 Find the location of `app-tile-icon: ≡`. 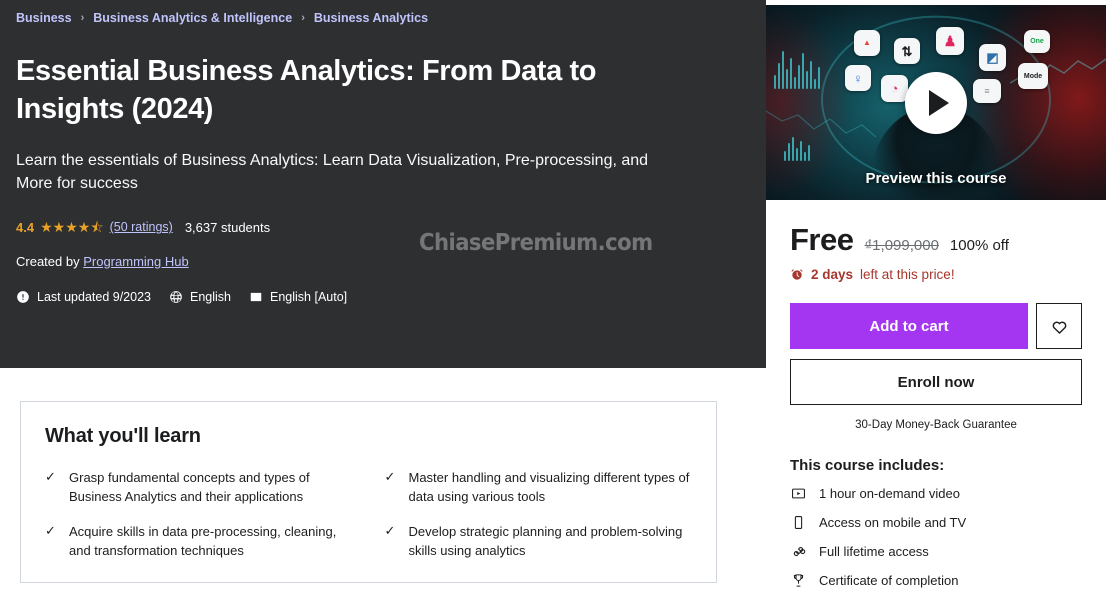

app-tile-icon: ≡ is located at coordinates (987, 91).